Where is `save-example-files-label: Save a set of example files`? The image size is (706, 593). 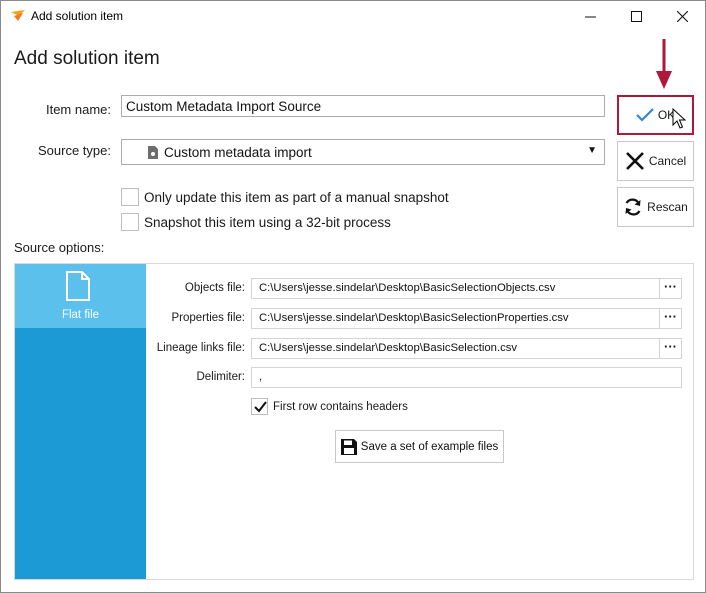 save-example-files-label: Save a set of example files is located at coordinates (429, 446).